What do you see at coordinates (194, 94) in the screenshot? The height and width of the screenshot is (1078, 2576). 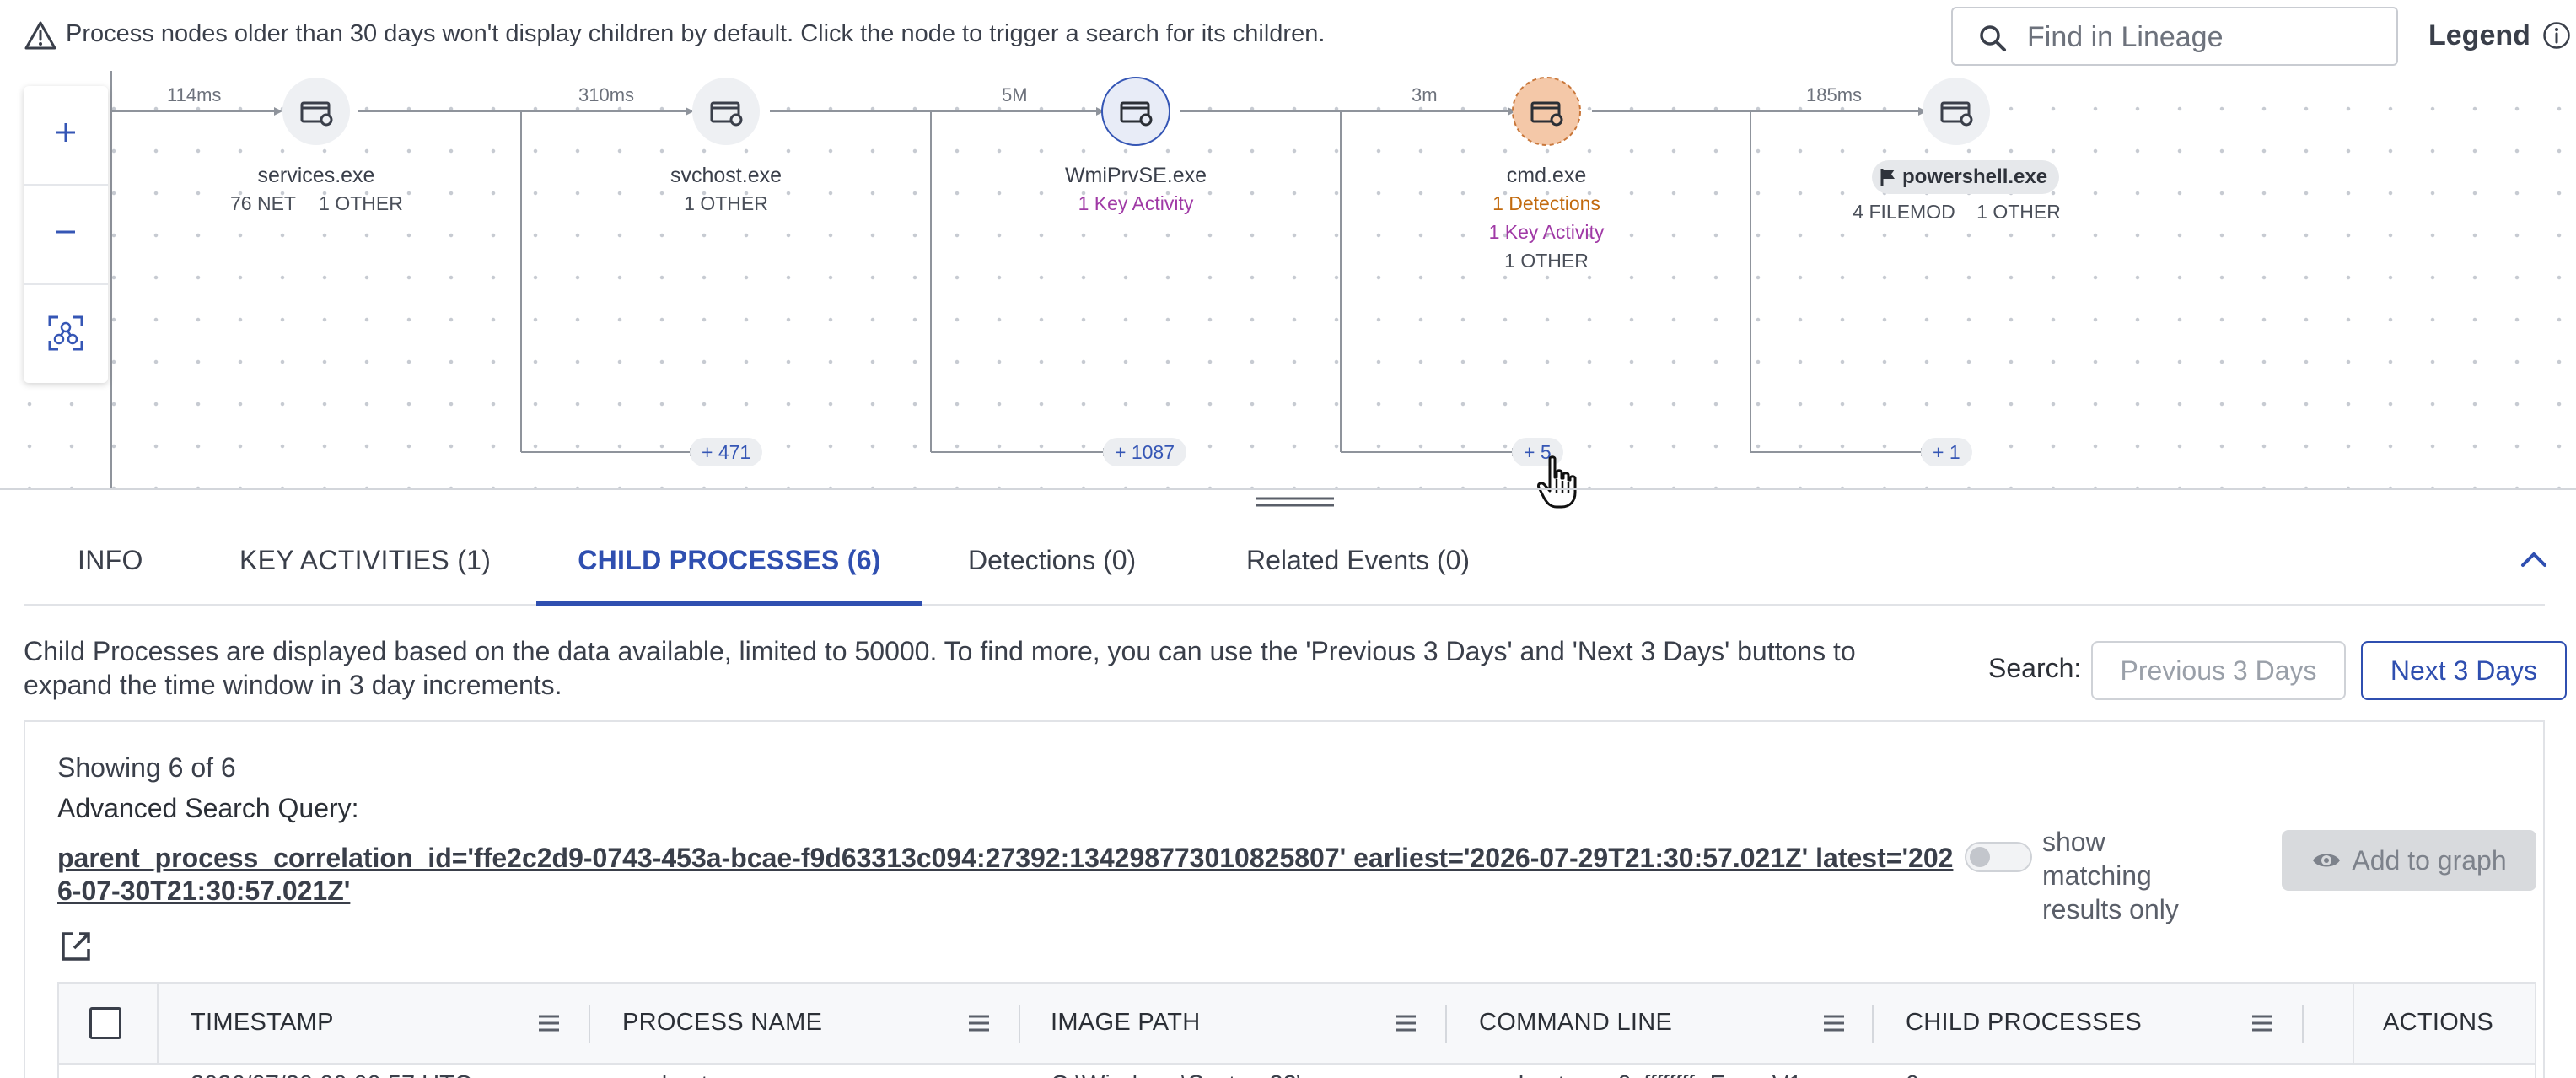 I see `edge-time-label: 114ms` at bounding box center [194, 94].